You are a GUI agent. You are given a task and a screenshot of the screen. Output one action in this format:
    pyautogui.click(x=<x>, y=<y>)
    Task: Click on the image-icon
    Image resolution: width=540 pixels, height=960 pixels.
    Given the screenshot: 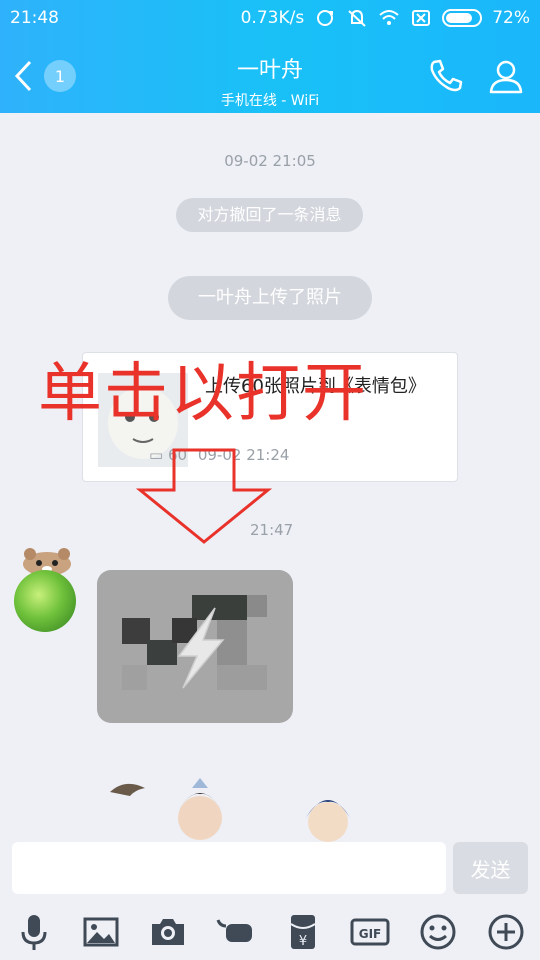 What is the action you would take?
    pyautogui.click(x=101, y=932)
    